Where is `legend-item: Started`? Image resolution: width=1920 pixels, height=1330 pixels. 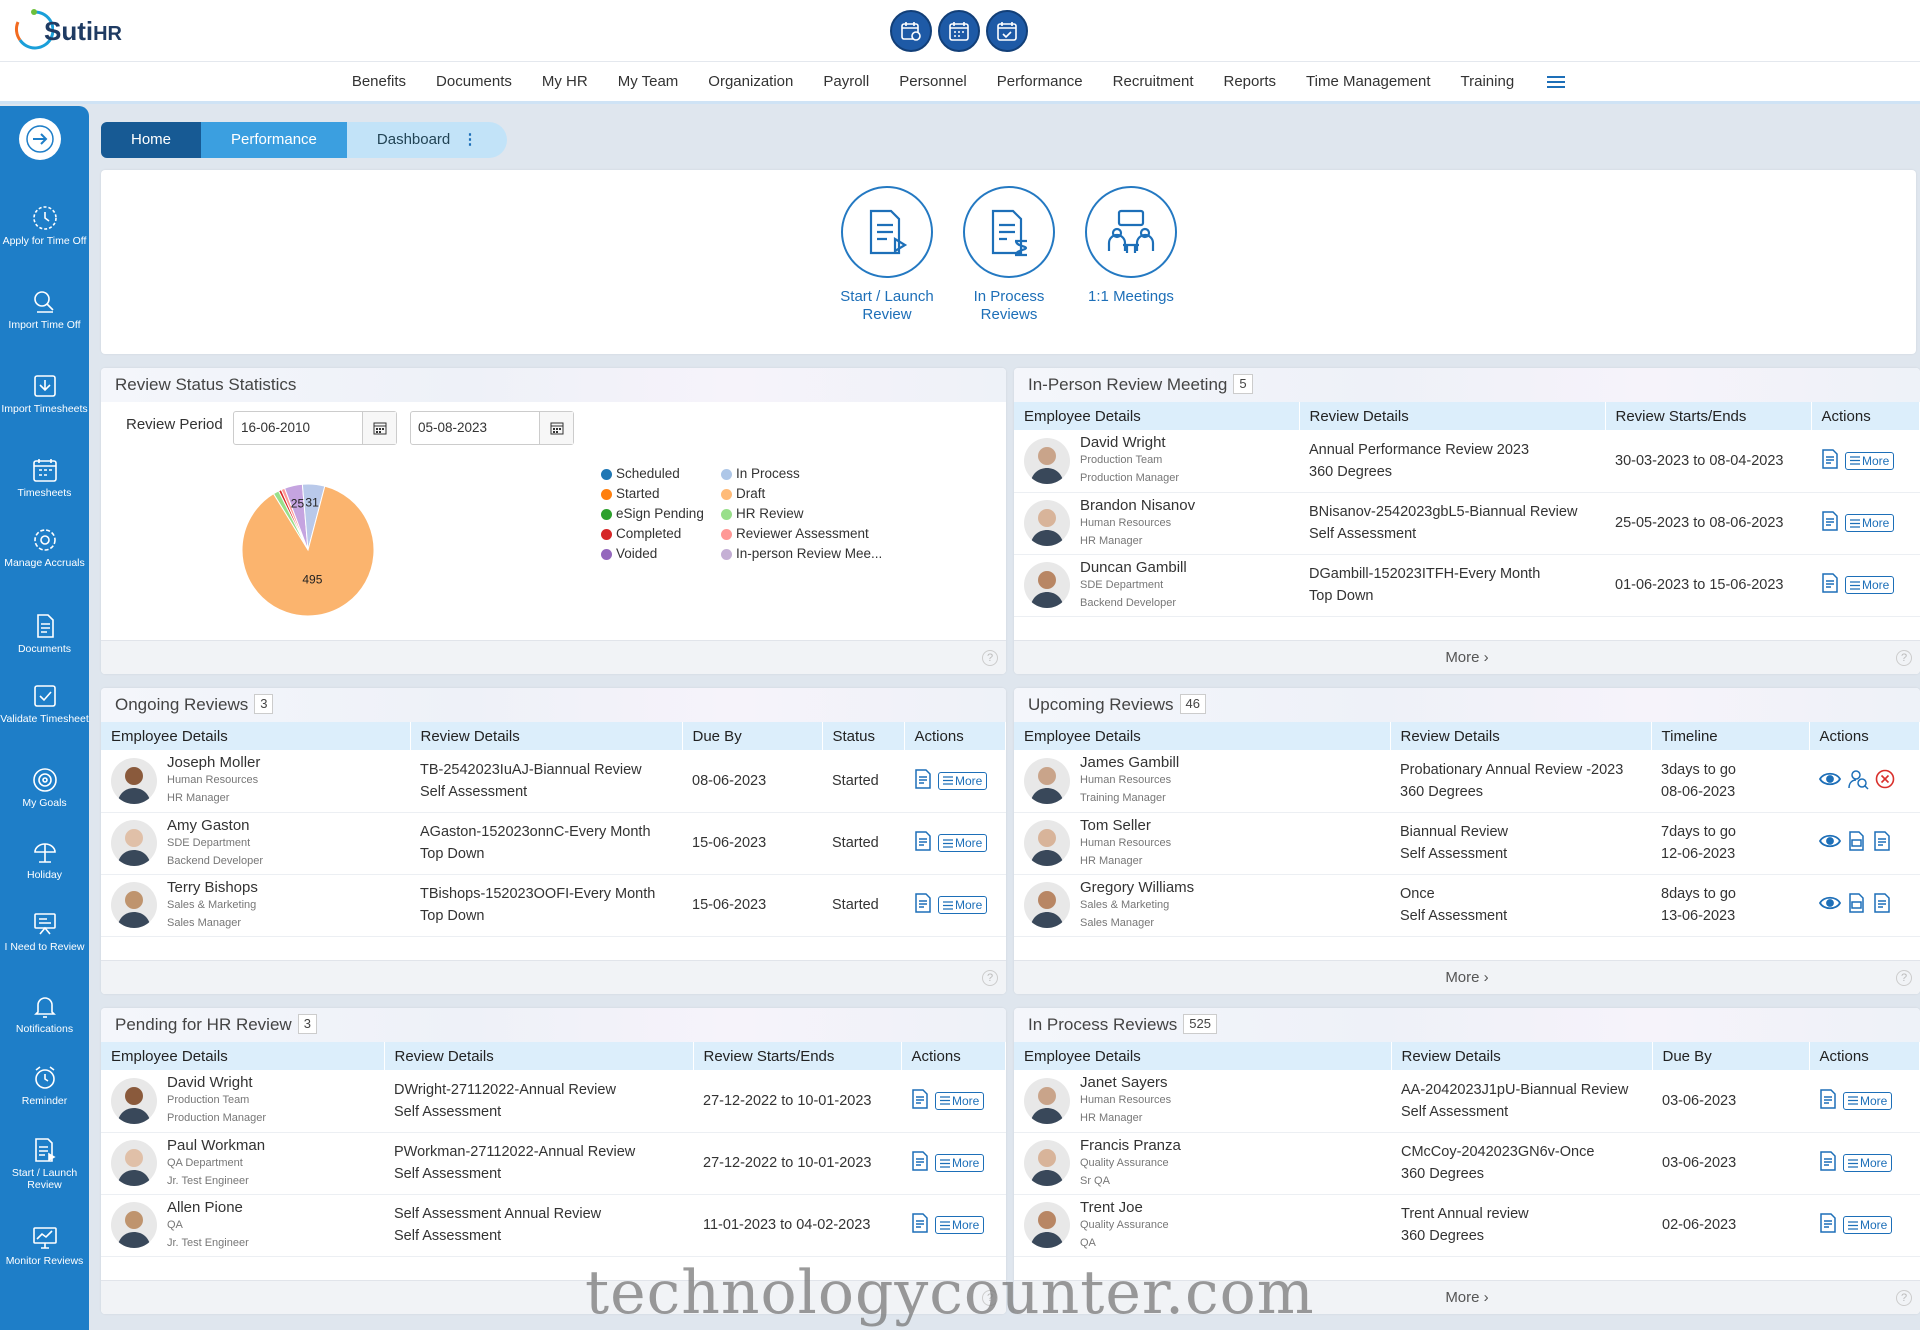
legend-item: Started is located at coordinates (652, 494).